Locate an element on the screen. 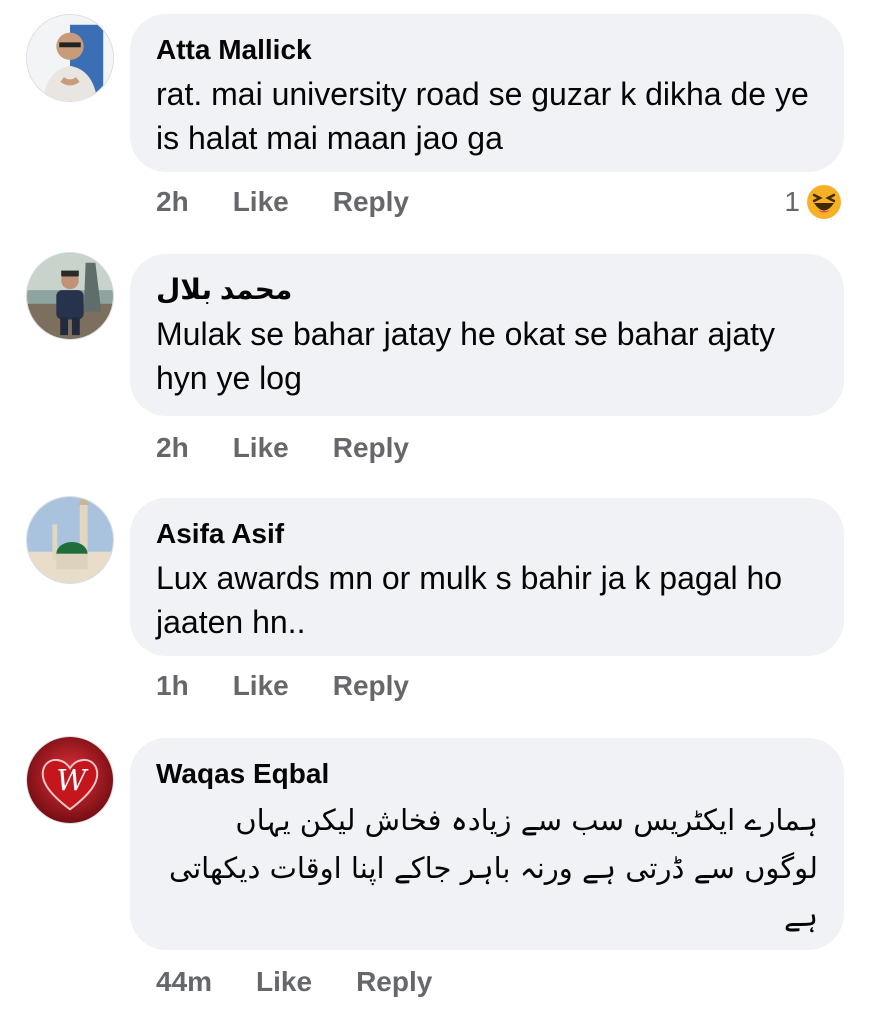 This screenshot has width=870, height=1024. haha-emoji-icon is located at coordinates (824, 202).